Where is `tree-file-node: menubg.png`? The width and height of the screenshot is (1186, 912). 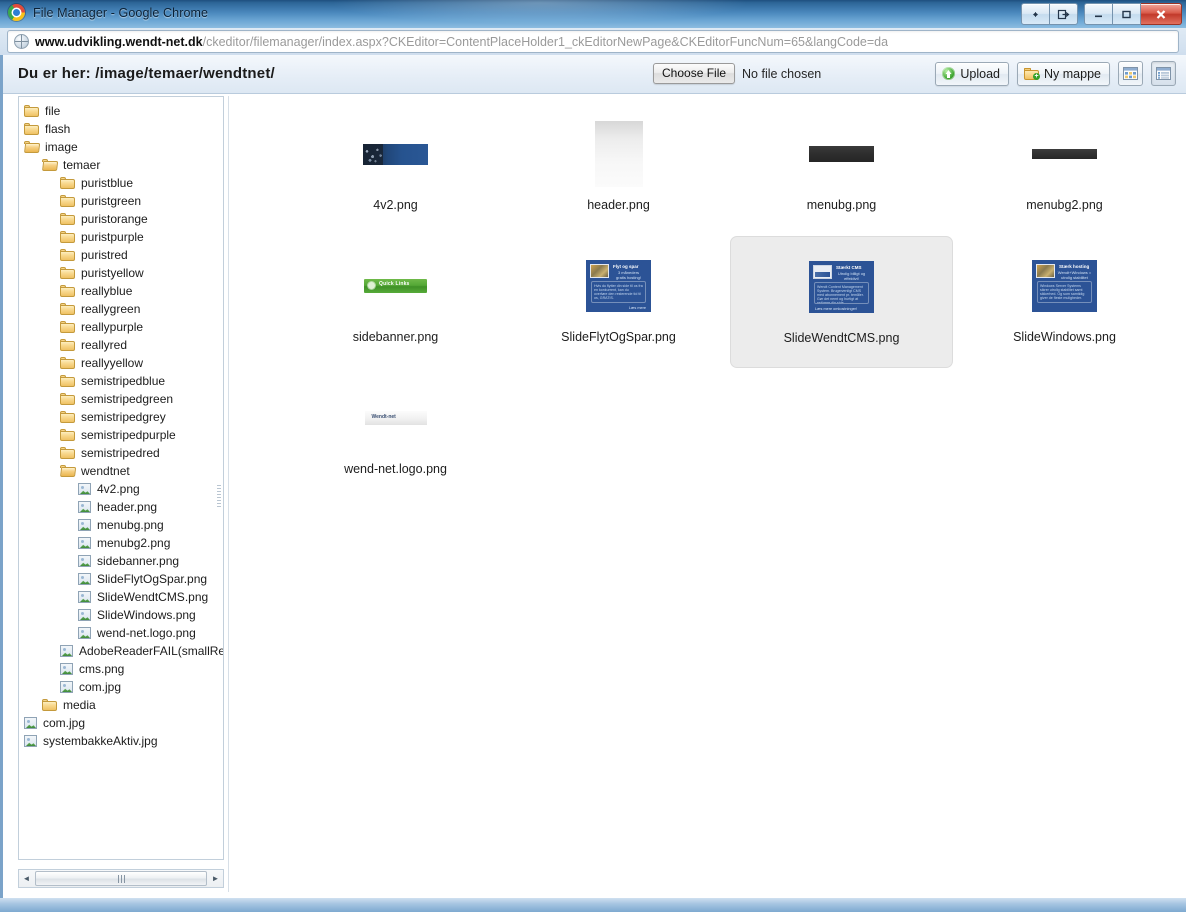
tree-file-node: menubg.png is located at coordinates (123, 525).